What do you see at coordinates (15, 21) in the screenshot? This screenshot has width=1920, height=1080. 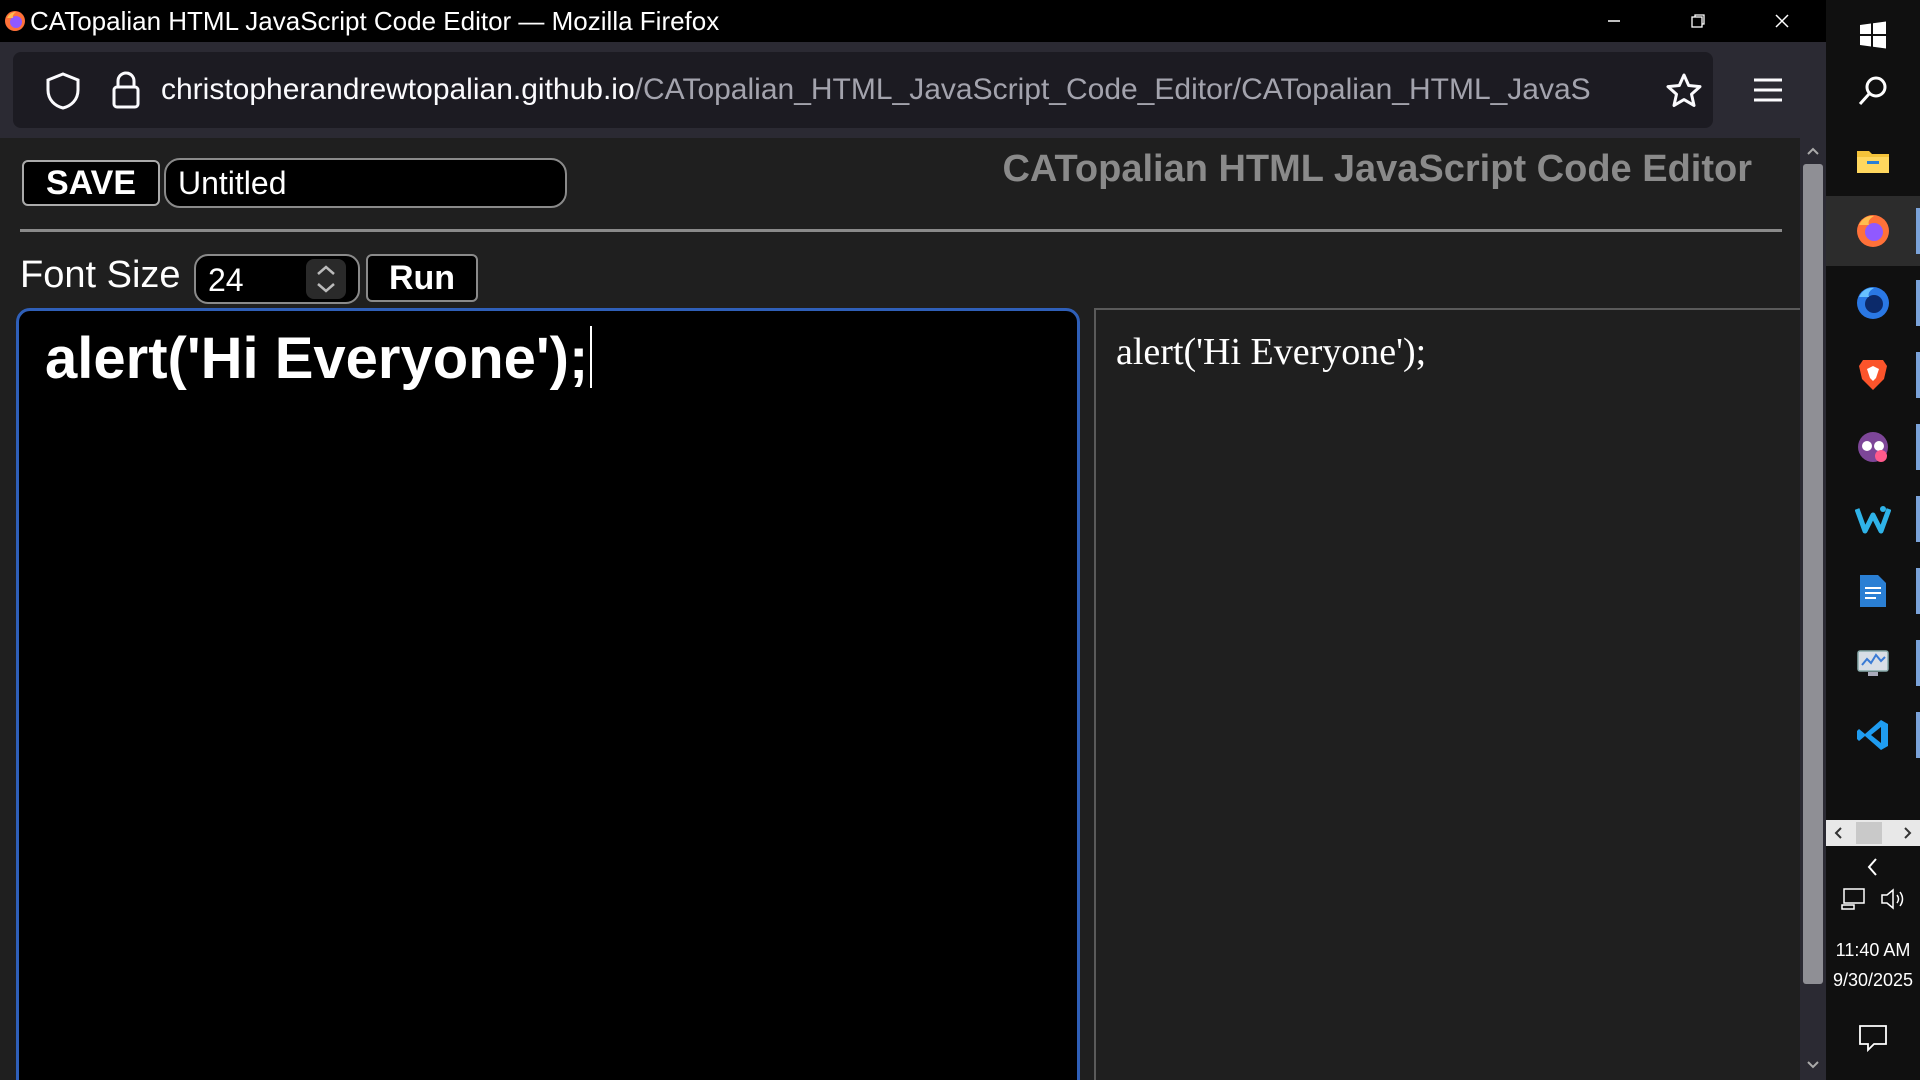 I see `firefox-logo-icon` at bounding box center [15, 21].